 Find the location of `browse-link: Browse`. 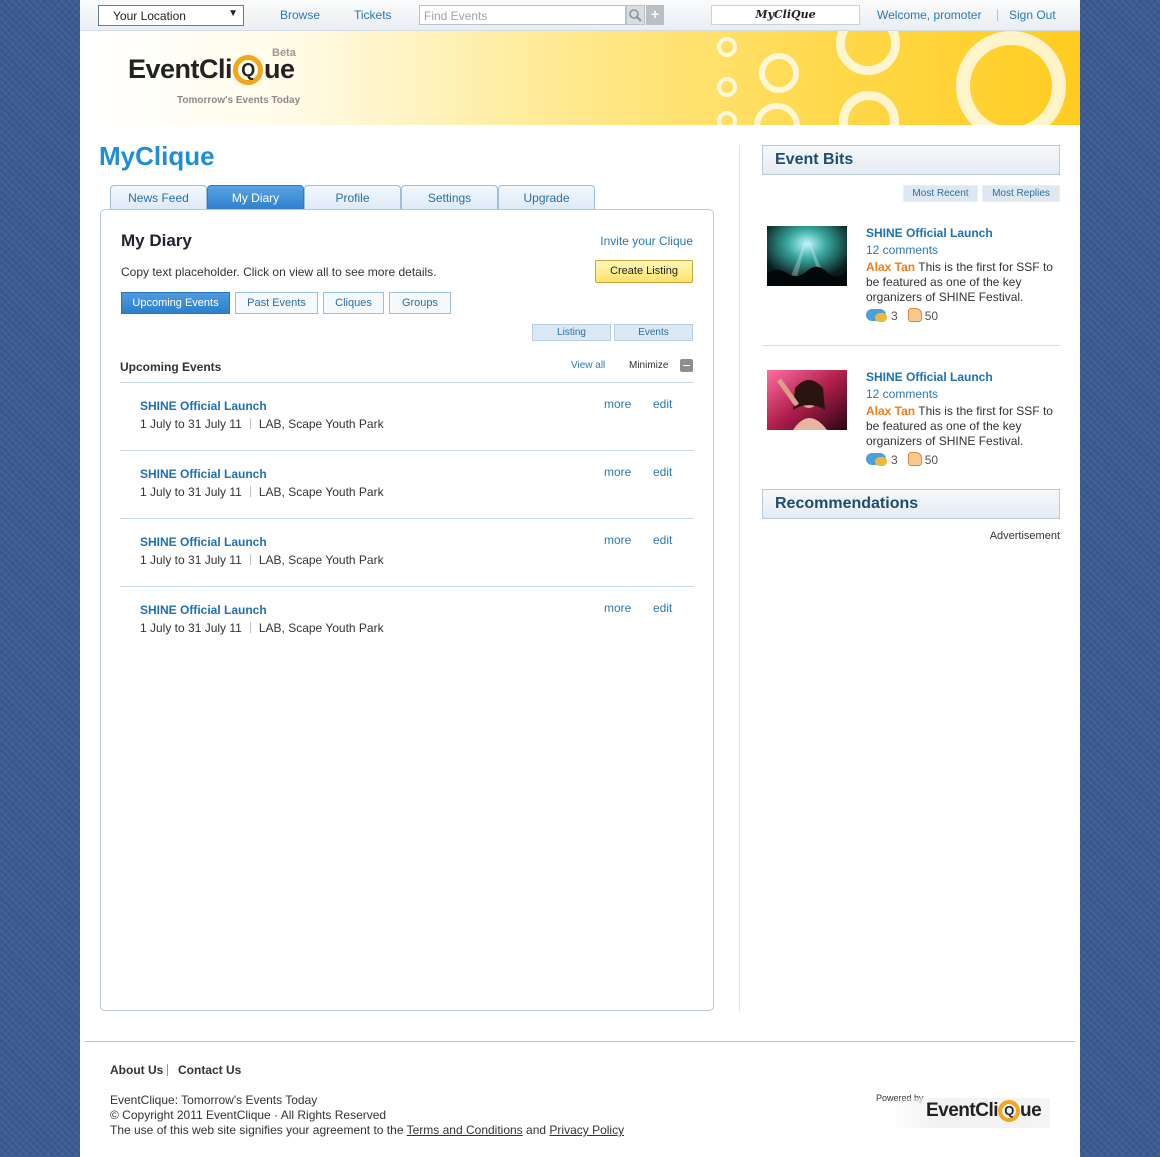

browse-link: Browse is located at coordinates (300, 15).